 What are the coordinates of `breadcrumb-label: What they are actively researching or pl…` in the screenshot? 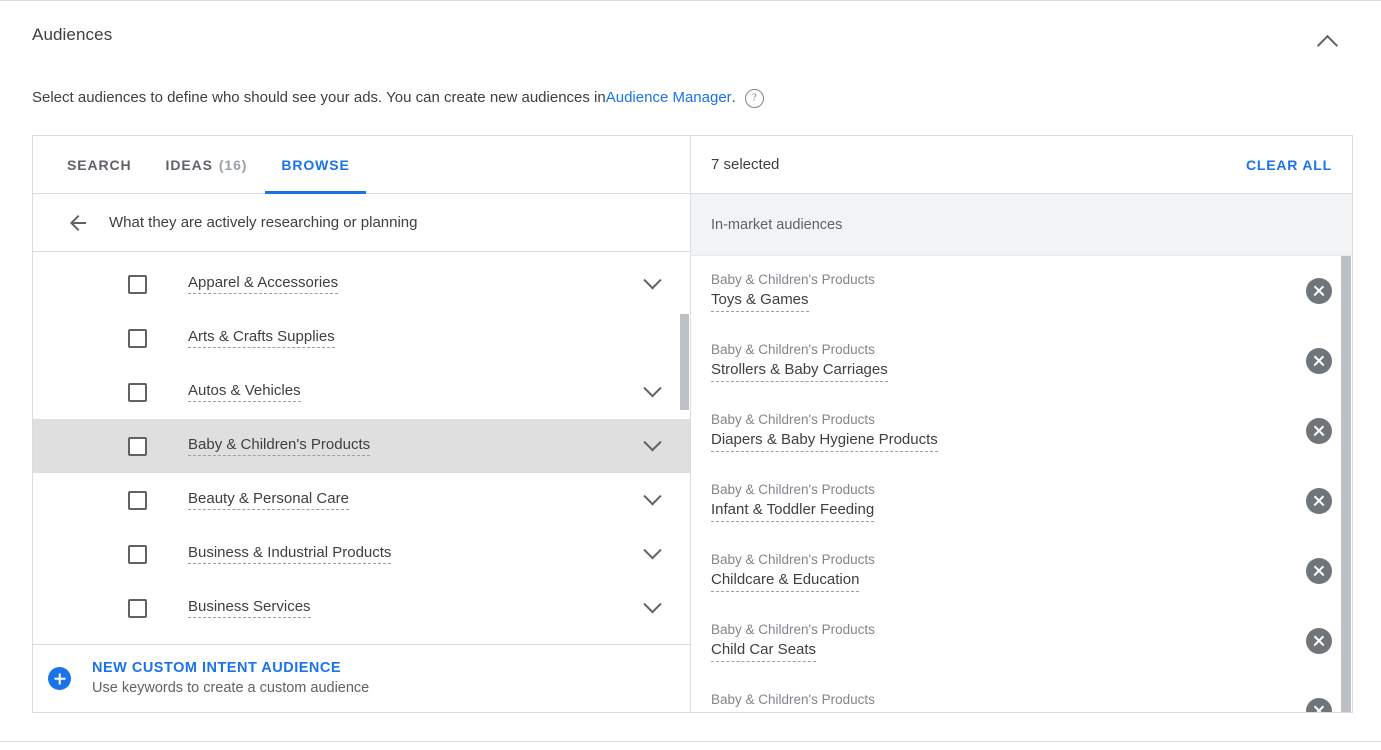 It's located at (263, 222).